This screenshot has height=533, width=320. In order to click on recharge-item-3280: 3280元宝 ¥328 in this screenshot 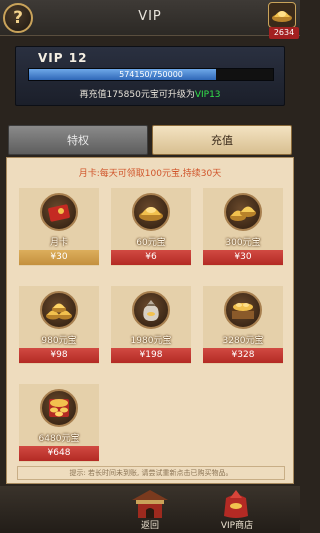, I will do `click(243, 325)`.